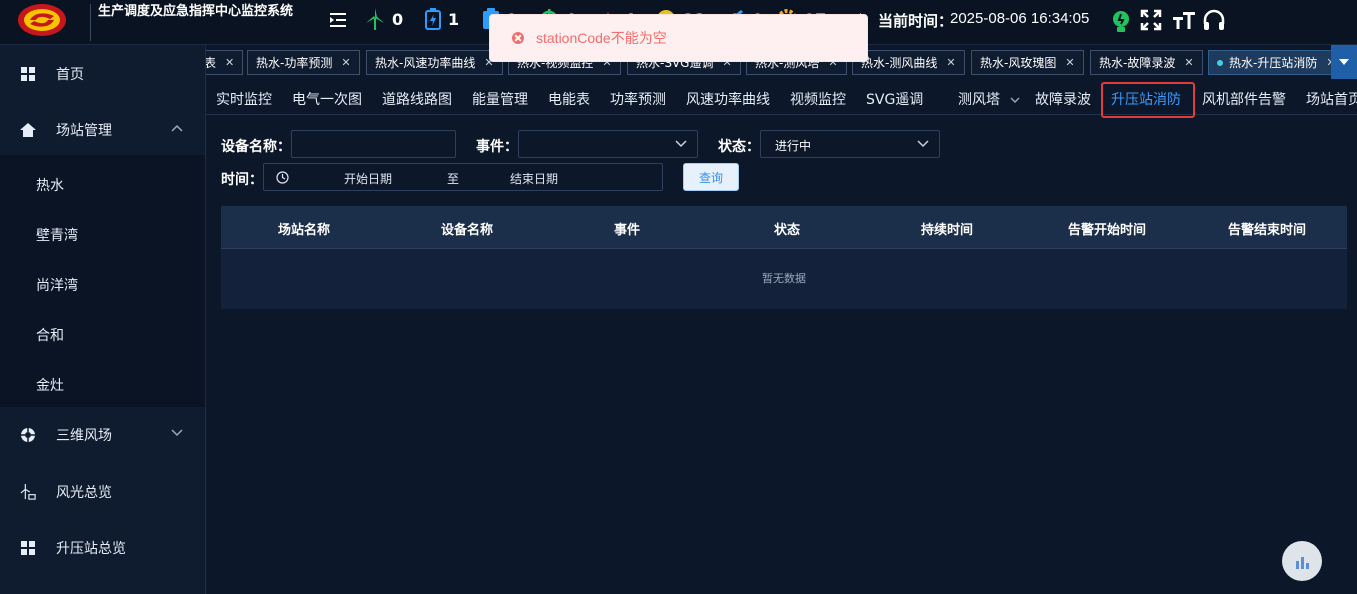 The height and width of the screenshot is (594, 1357). Describe the element at coordinates (1146, 99) in the screenshot. I see `nav-item-active: 升压站消防` at that location.